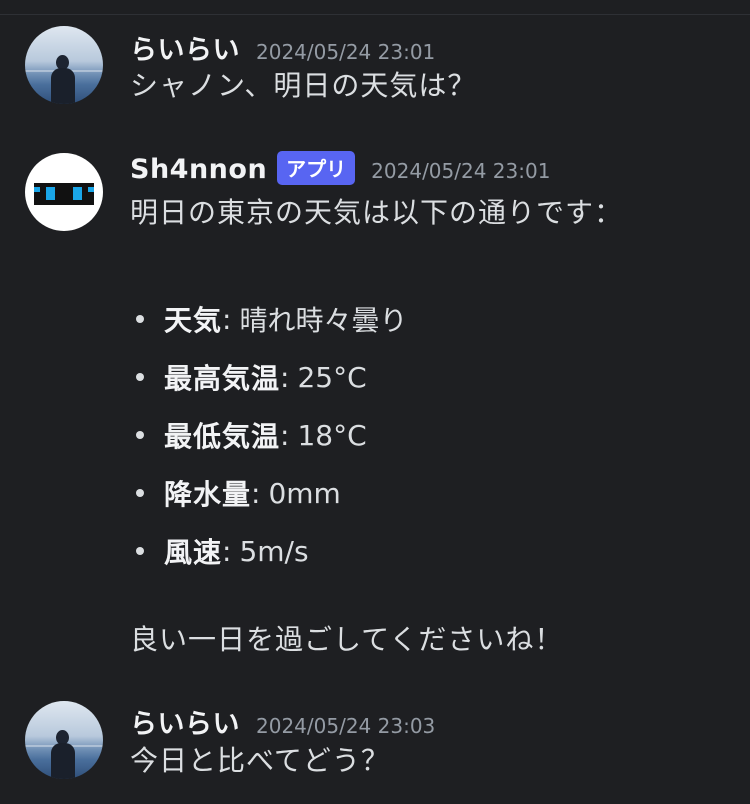  What do you see at coordinates (222, 436) in the screenshot?
I see `item-key: 最低気温` at bounding box center [222, 436].